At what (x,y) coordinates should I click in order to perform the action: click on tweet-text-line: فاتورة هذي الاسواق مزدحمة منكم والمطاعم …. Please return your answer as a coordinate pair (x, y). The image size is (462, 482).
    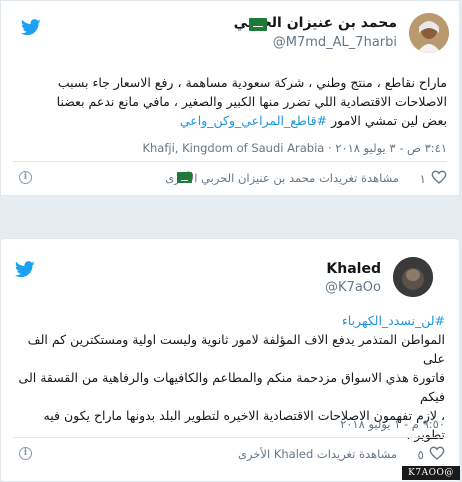
    Looking at the image, I should click on (231, 387).